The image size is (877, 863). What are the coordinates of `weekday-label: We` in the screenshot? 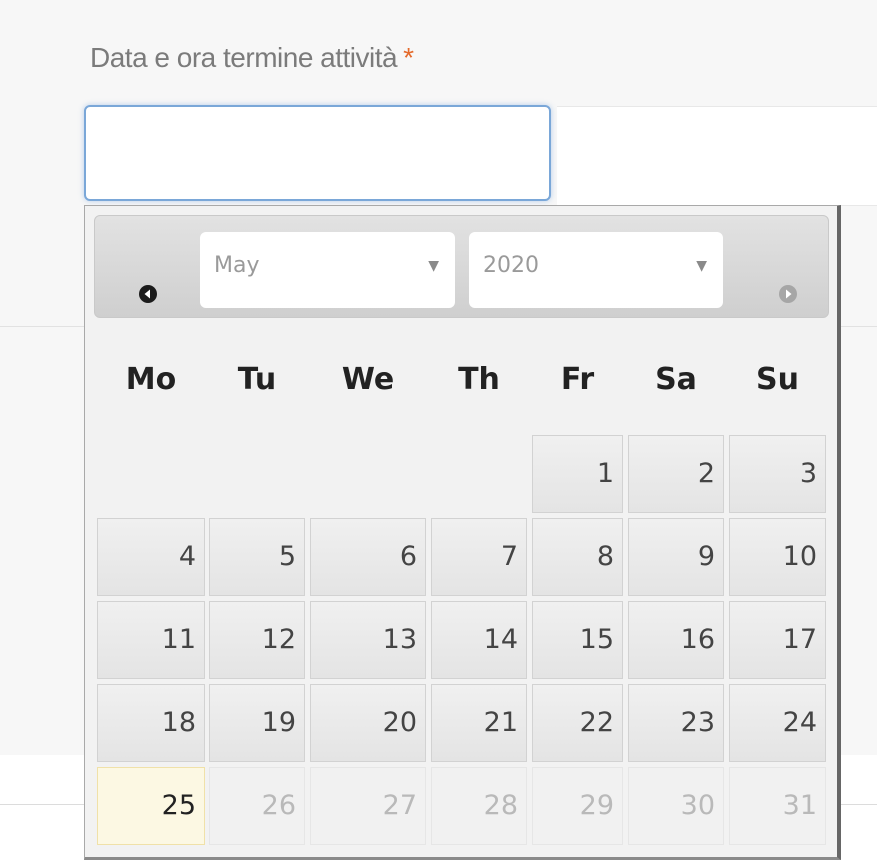 It's located at (368, 379).